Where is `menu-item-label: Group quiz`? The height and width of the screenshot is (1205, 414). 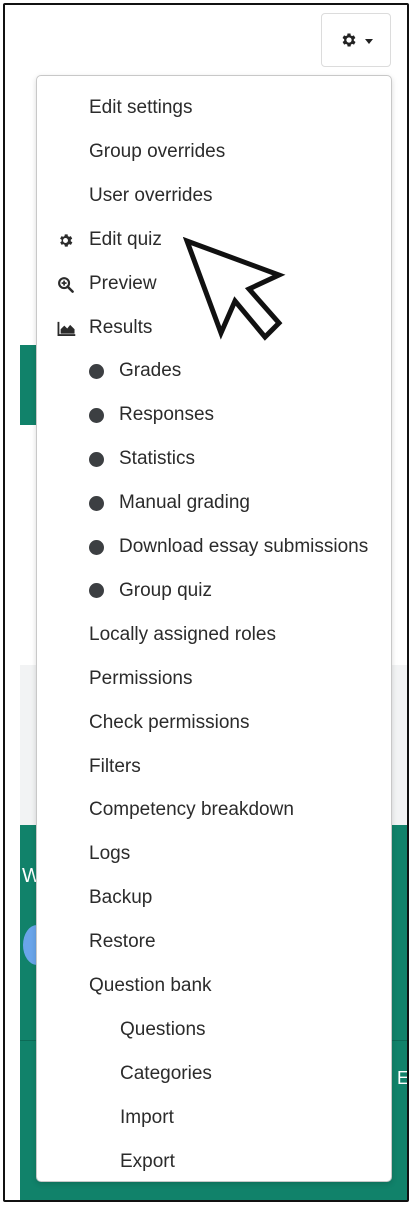 menu-item-label: Group quiz is located at coordinates (165, 590).